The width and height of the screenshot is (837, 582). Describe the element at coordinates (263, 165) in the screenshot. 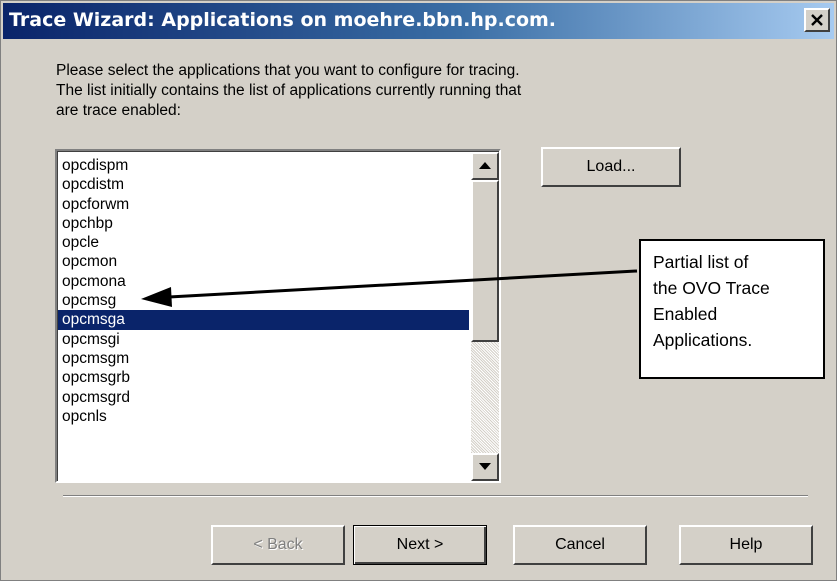

I see `list-item: opcdispm` at that location.